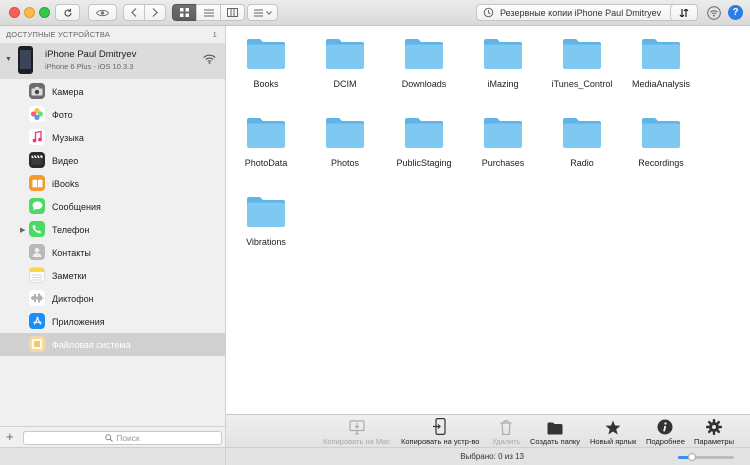 Image resolution: width=750 pixels, height=465 pixels. I want to click on wifi-icon, so click(209, 59).